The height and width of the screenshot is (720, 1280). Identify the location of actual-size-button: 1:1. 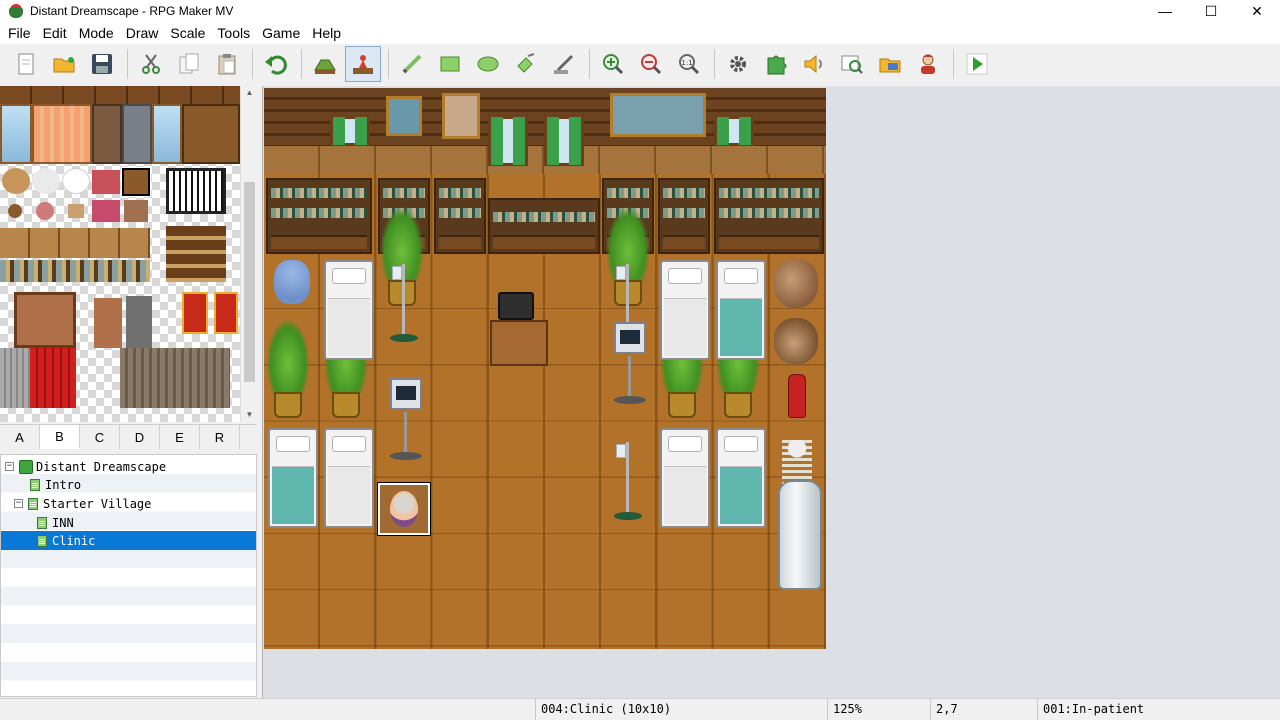
(689, 64).